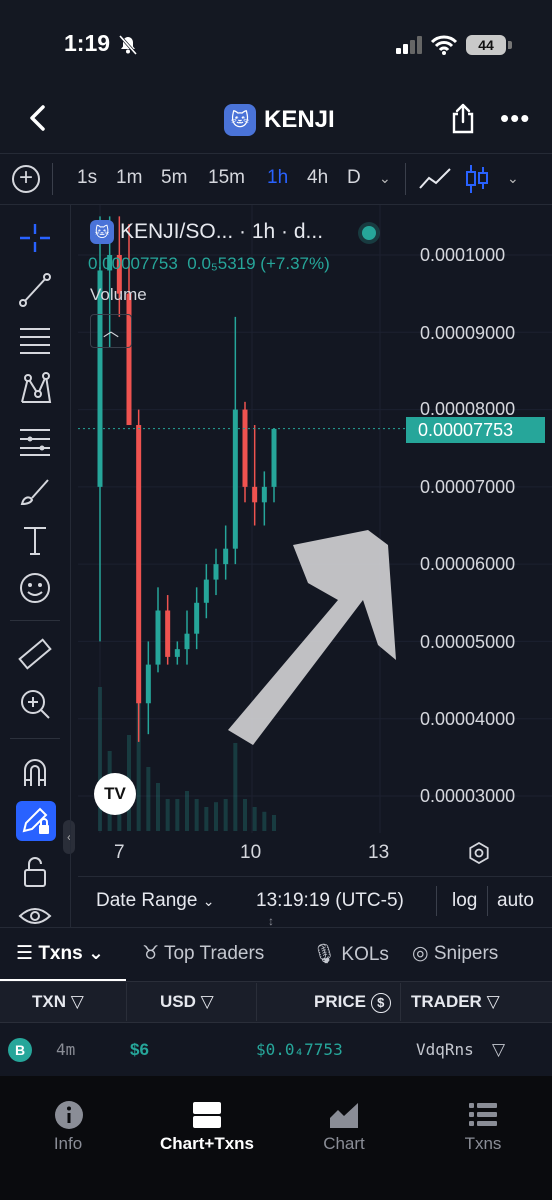 This screenshot has height=1200, width=552. I want to click on toolbar-border, so click(70, 566).